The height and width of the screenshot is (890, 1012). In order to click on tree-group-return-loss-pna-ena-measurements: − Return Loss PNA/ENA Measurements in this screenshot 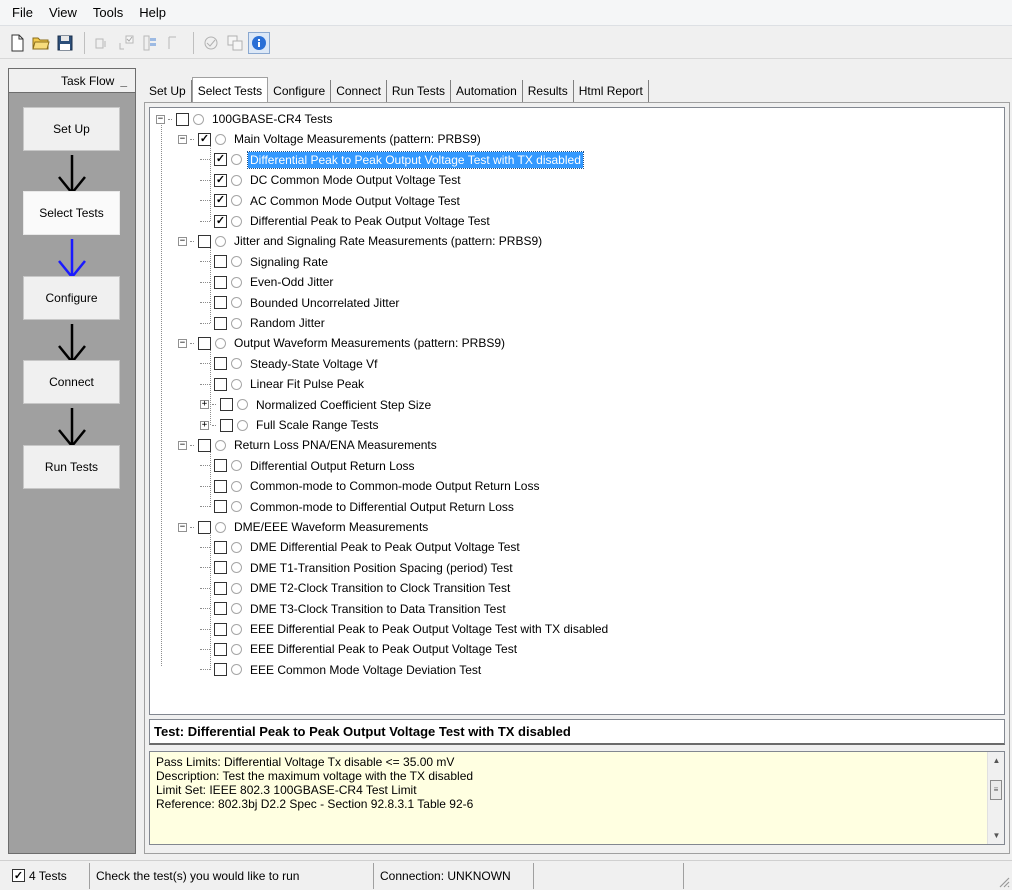, I will do `click(308, 445)`.